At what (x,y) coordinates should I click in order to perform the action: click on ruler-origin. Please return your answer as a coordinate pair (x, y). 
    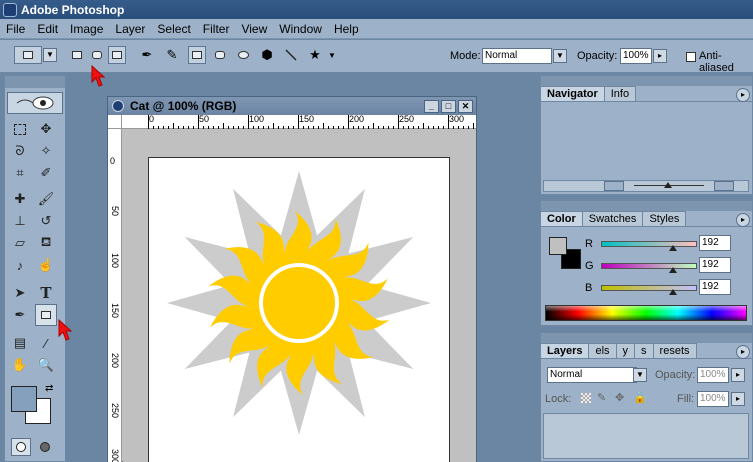
    Looking at the image, I should click on (115, 122).